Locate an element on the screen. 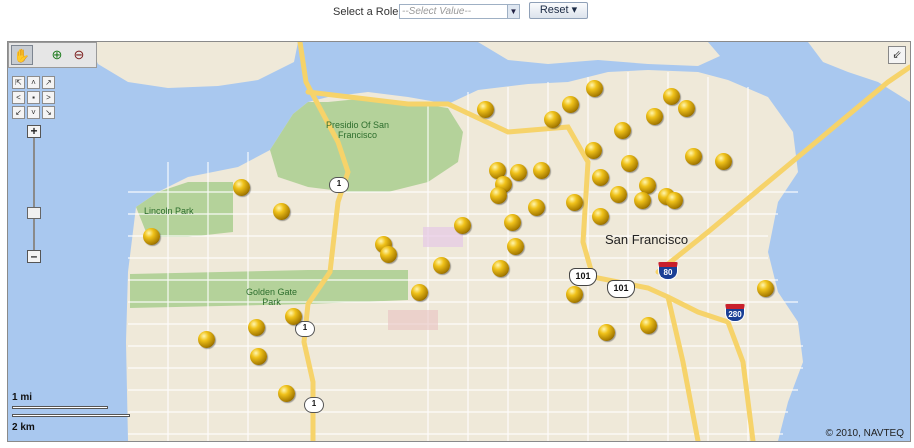  filter-bar: Select a Role --Select Value-- ▼ Reset ▾ is located at coordinates (457, 20).